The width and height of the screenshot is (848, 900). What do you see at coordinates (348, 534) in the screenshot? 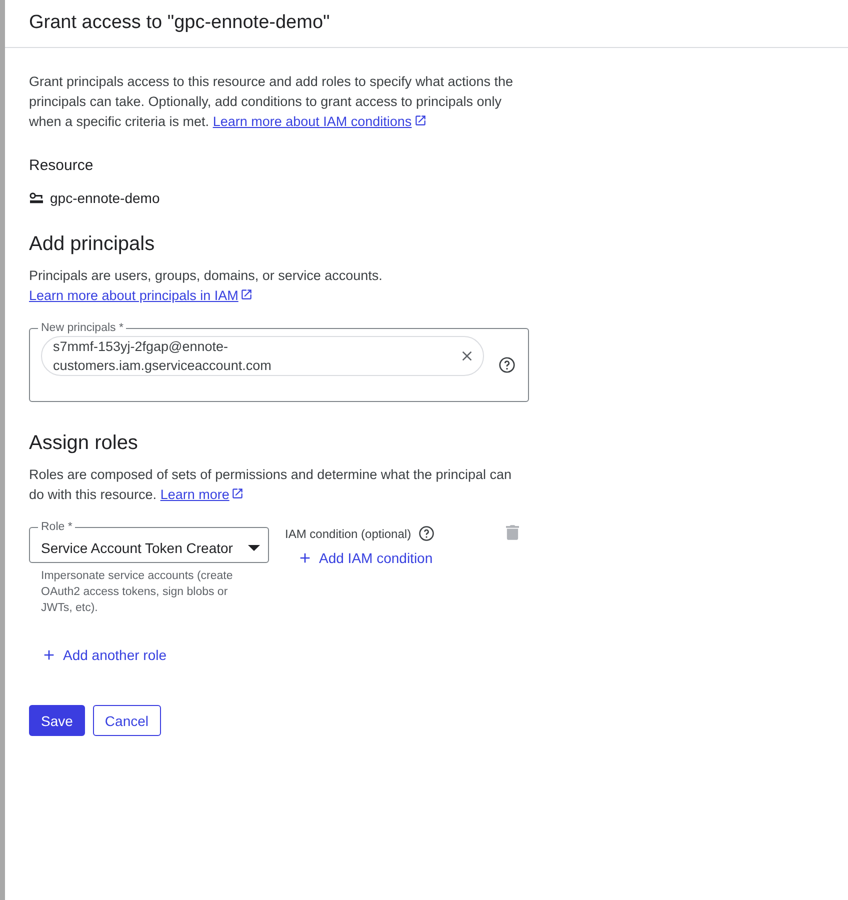
I see `condition-label: IAM condition (optional)` at bounding box center [348, 534].